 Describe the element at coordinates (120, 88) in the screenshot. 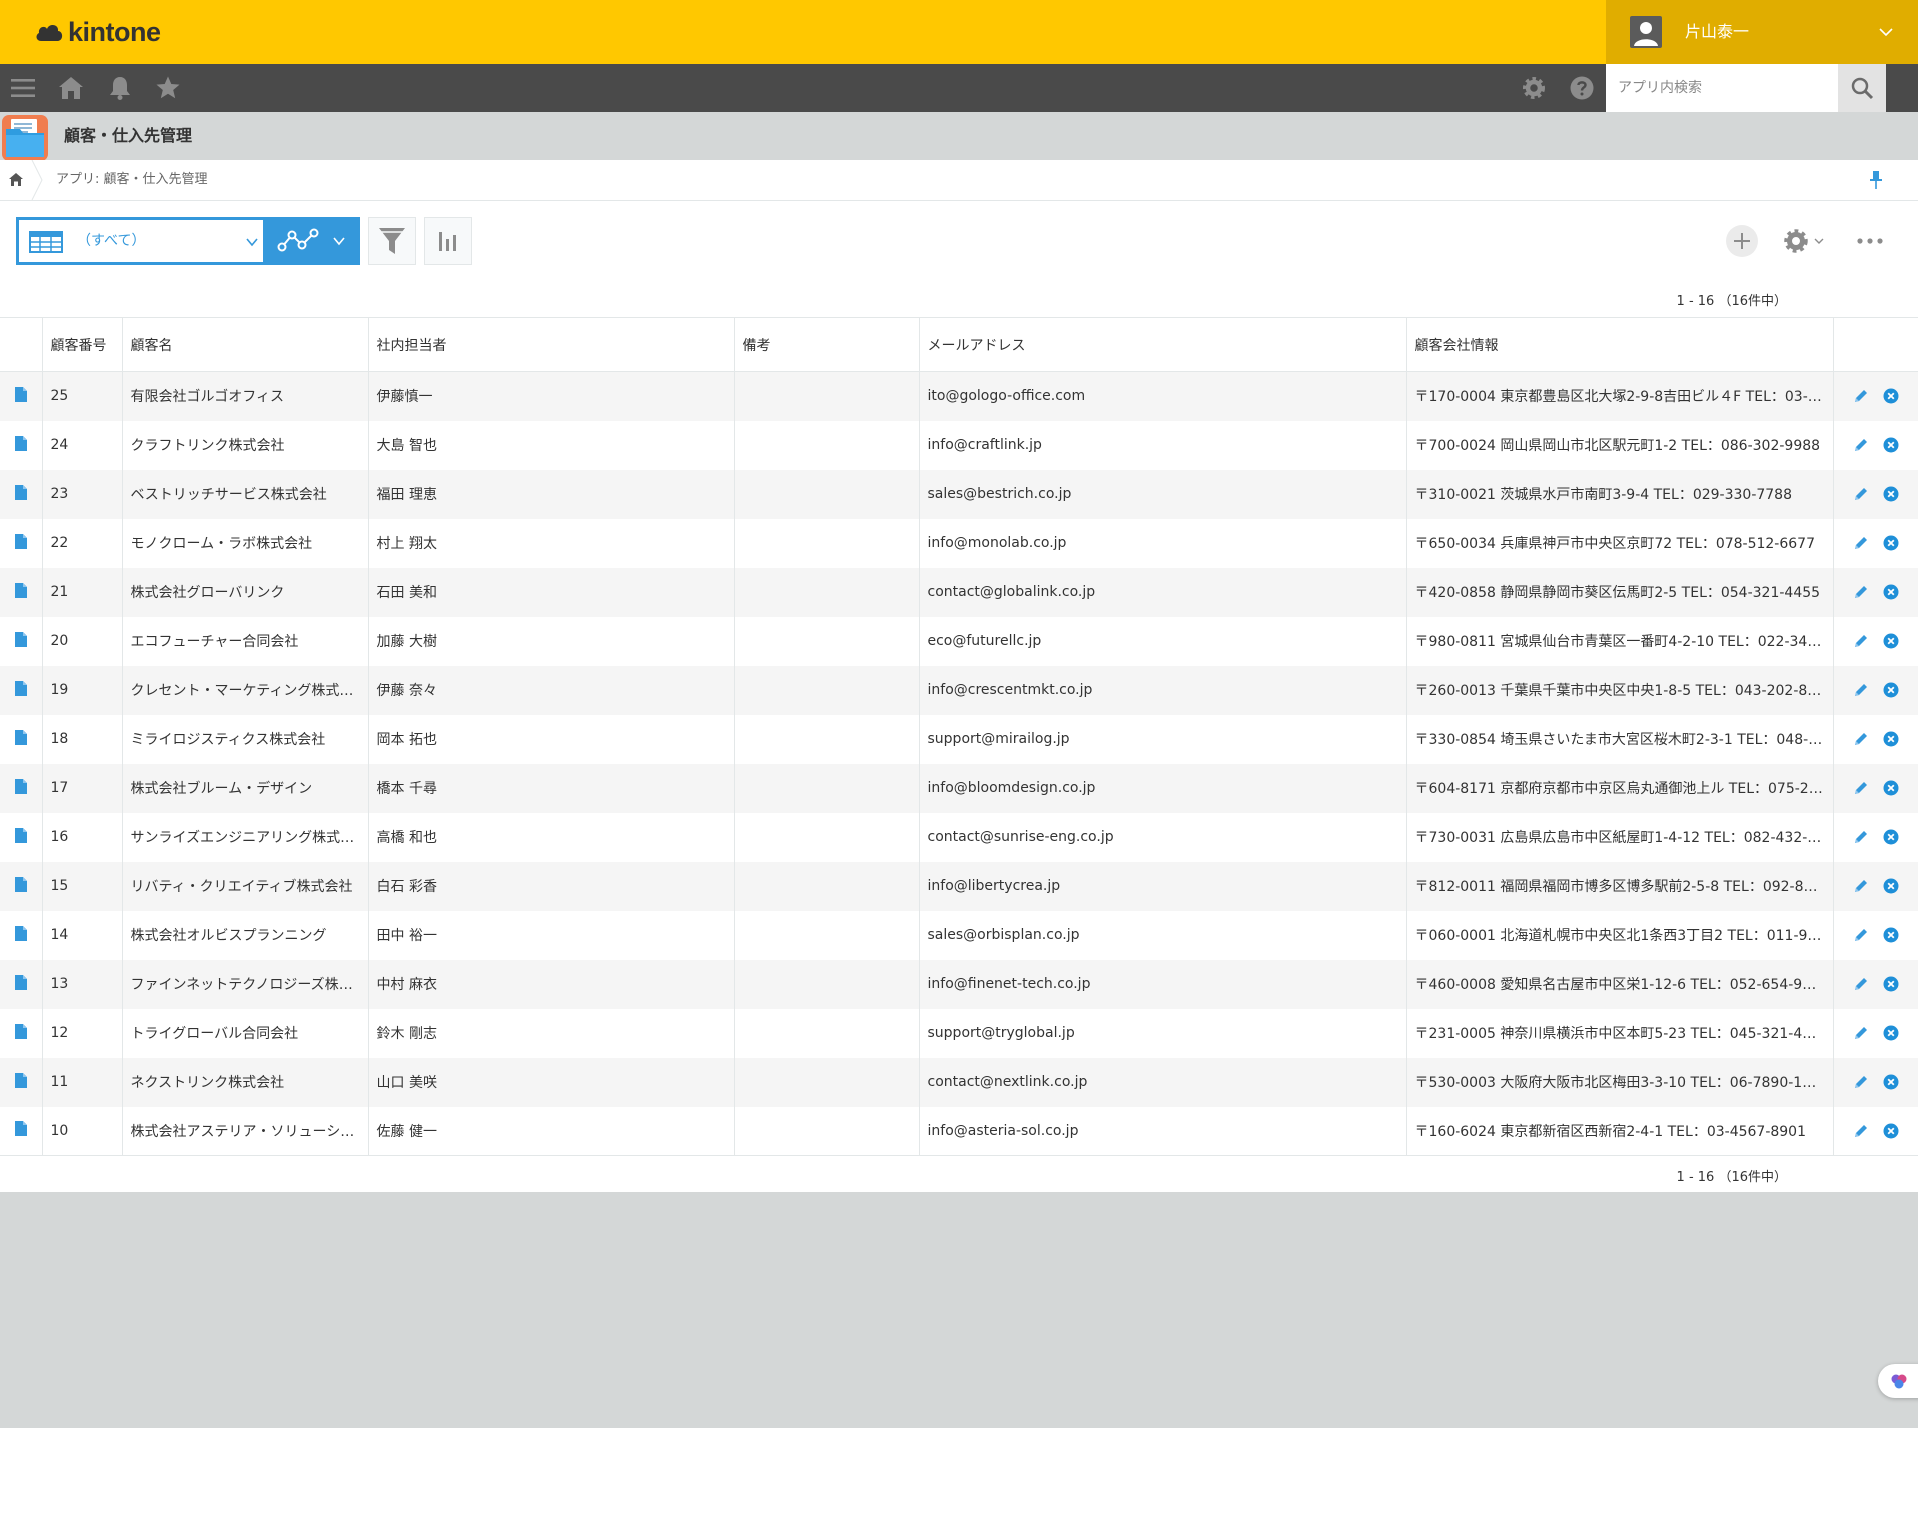

I see `notification-bell-icon` at that location.